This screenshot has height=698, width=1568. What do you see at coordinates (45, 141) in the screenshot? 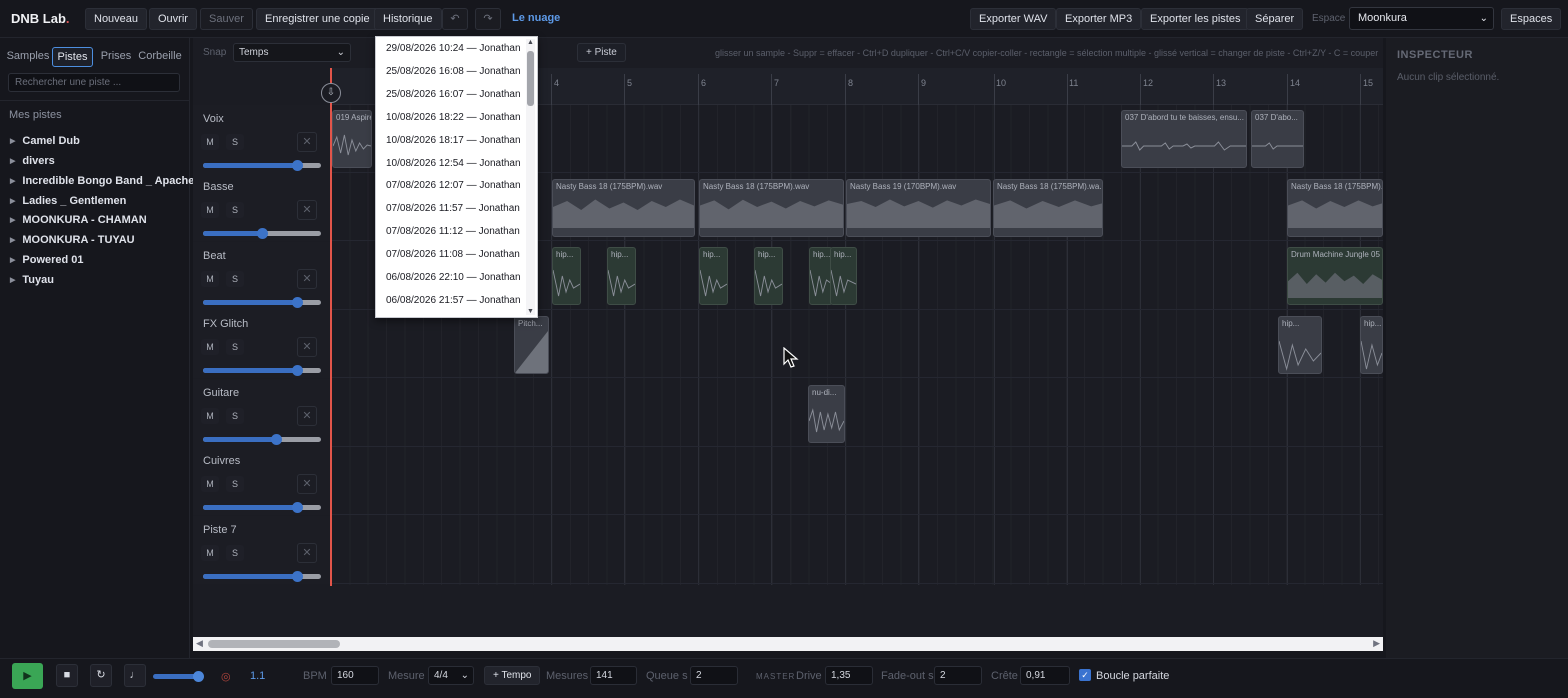
I see `library-item: ▶ Camel Dub` at bounding box center [45, 141].